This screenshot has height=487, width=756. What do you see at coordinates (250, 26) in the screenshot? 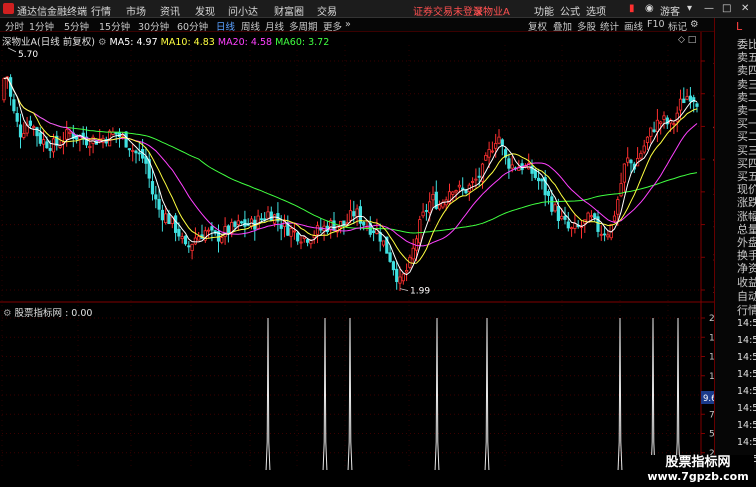
I see `period-weekly: 周线` at bounding box center [250, 26].